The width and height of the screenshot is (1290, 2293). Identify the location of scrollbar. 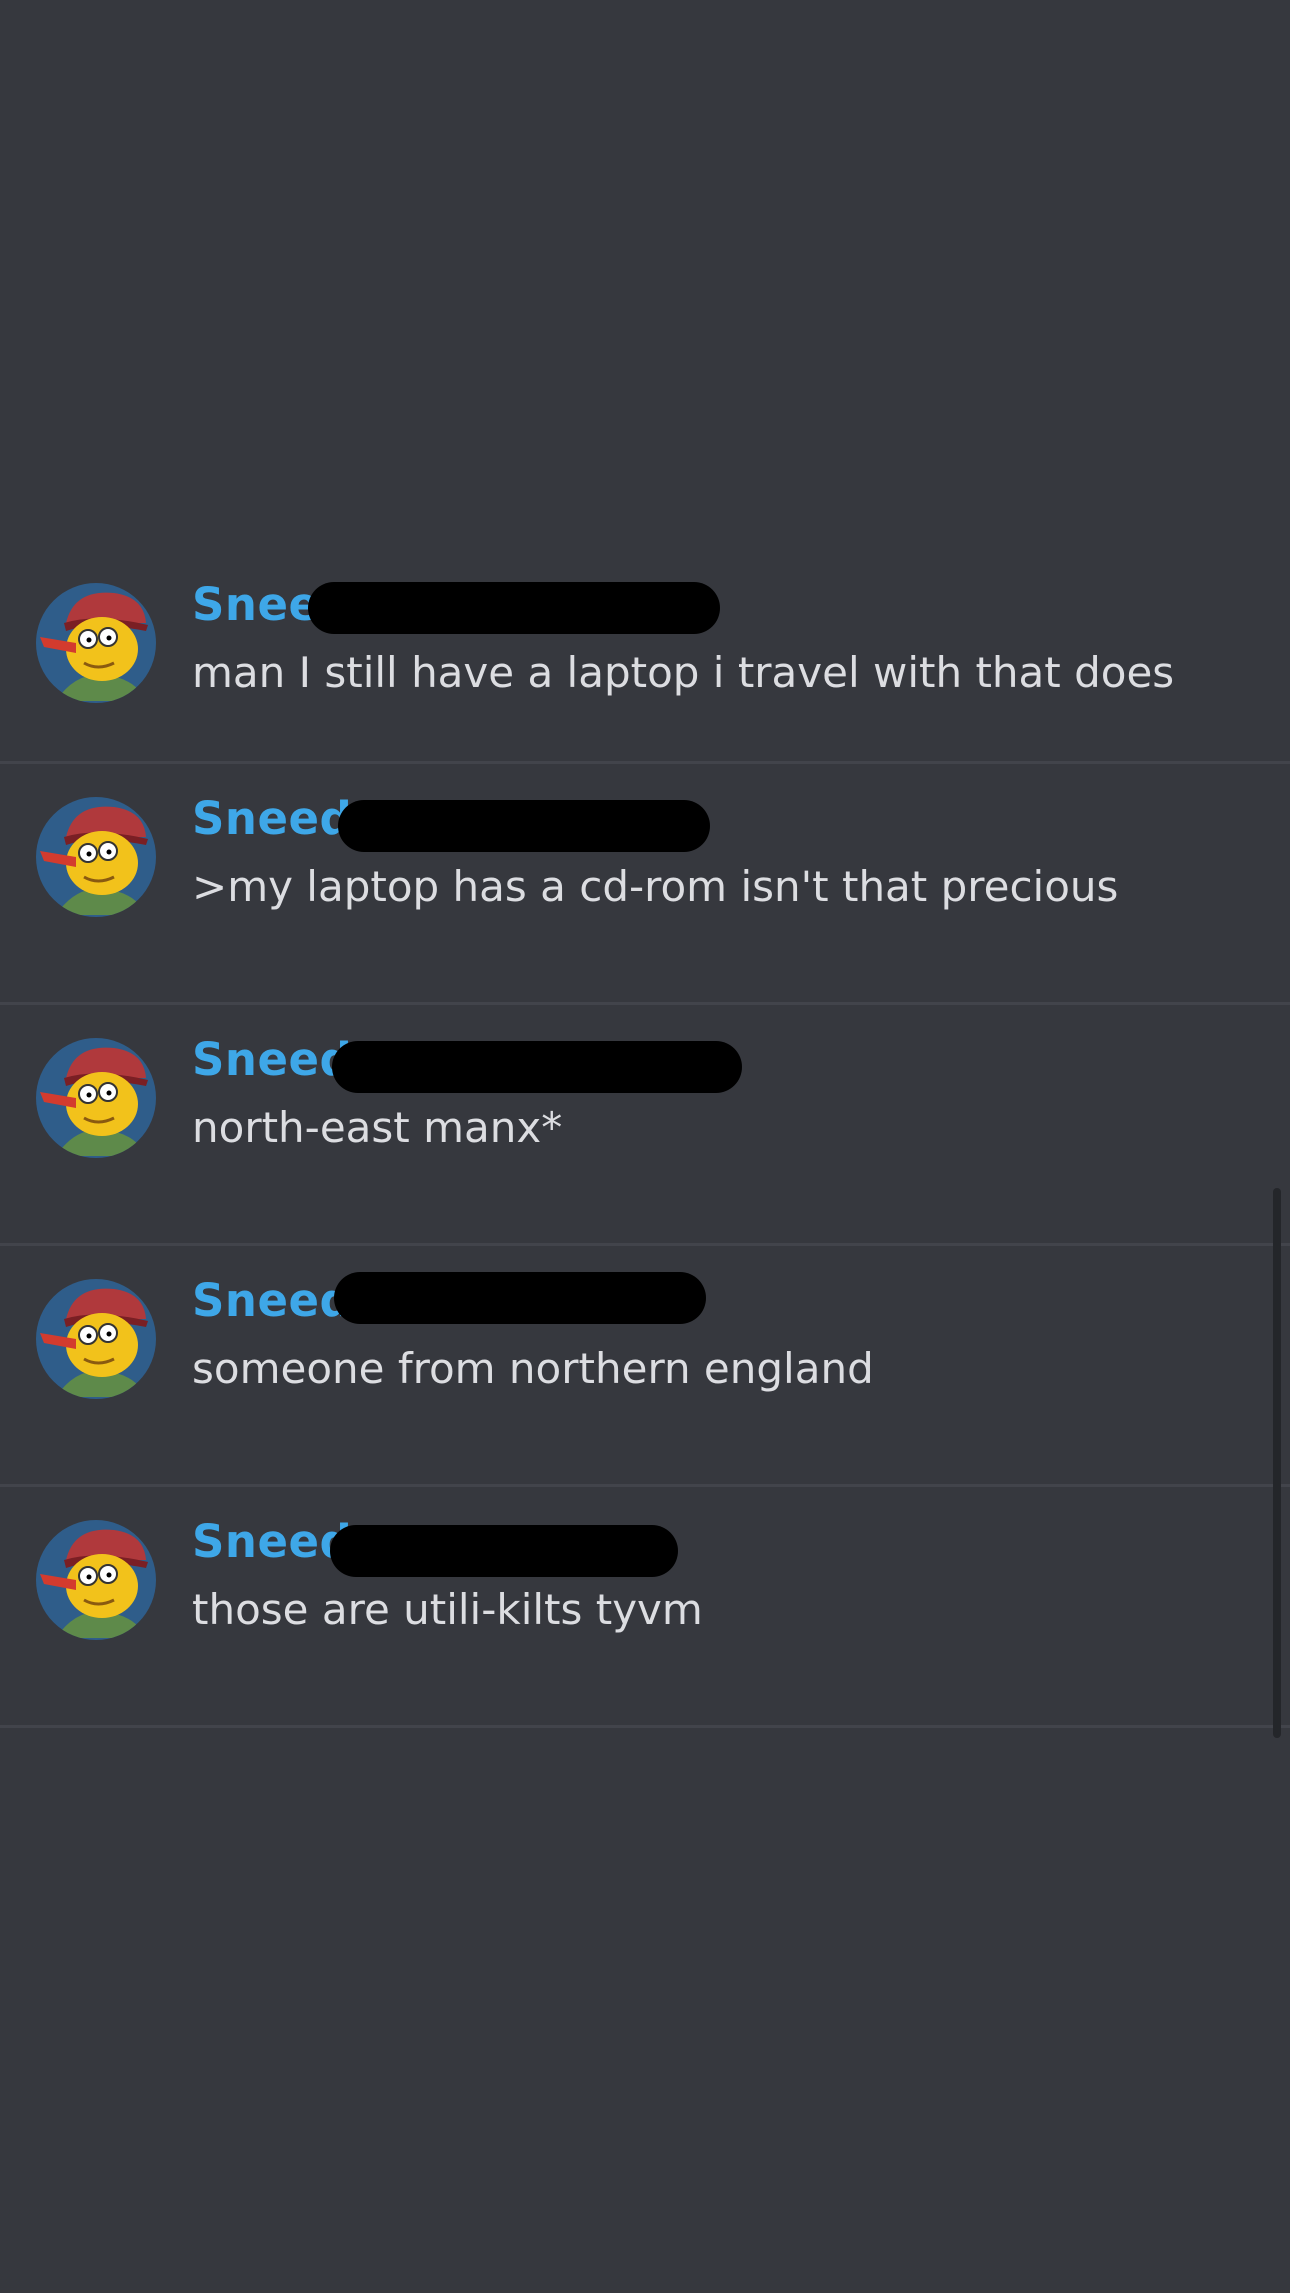
(1277, 1463).